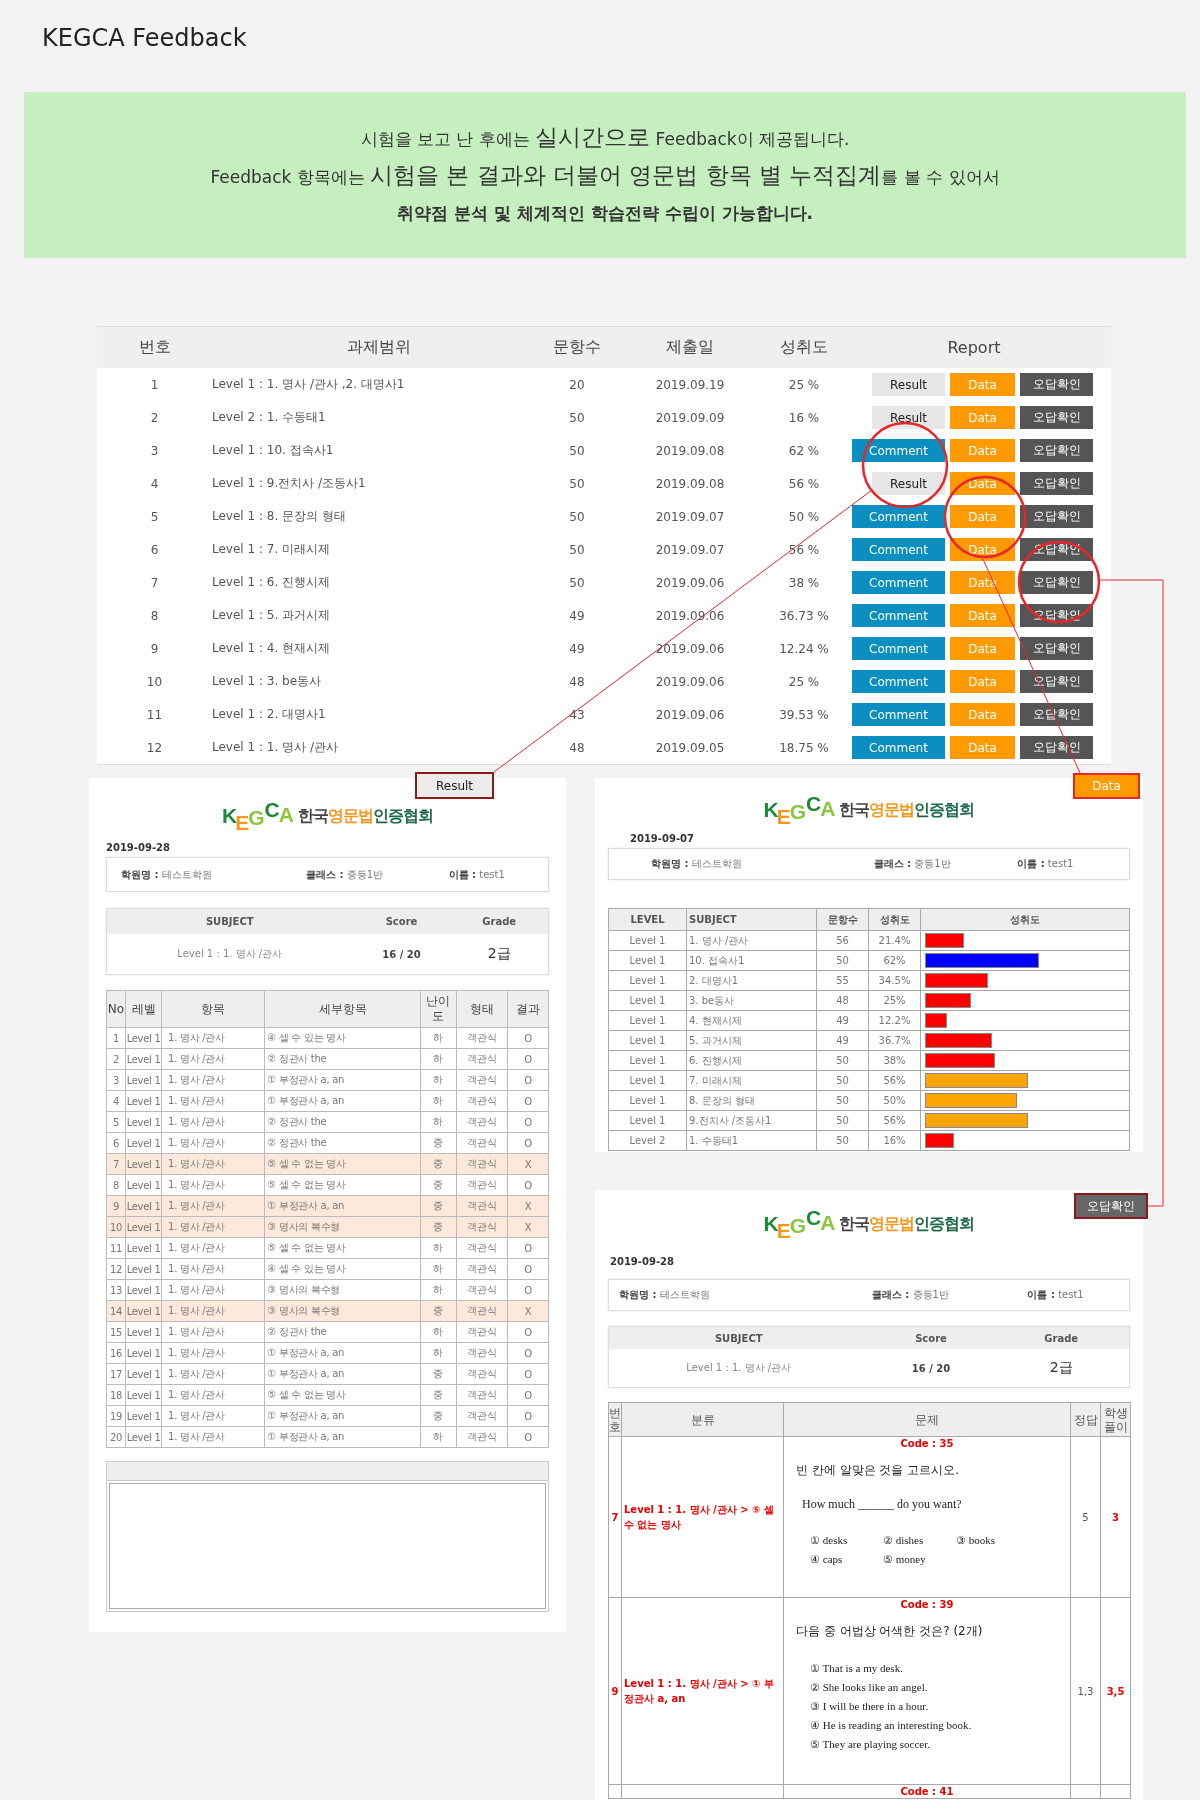  What do you see at coordinates (1056, 1295) in the screenshot?
I see `info-text: 이름 : test1` at bounding box center [1056, 1295].